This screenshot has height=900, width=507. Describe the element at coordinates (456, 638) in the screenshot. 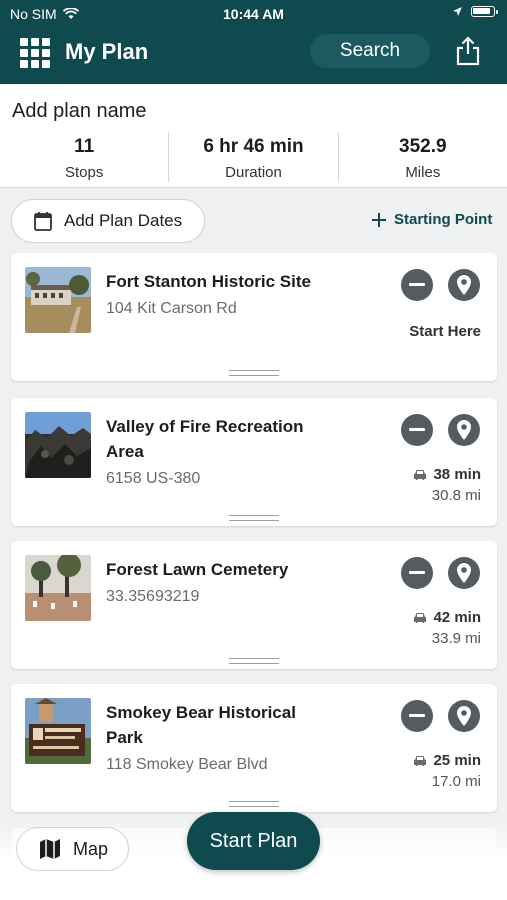

I see `drive-distance: 33.9 mi` at that location.